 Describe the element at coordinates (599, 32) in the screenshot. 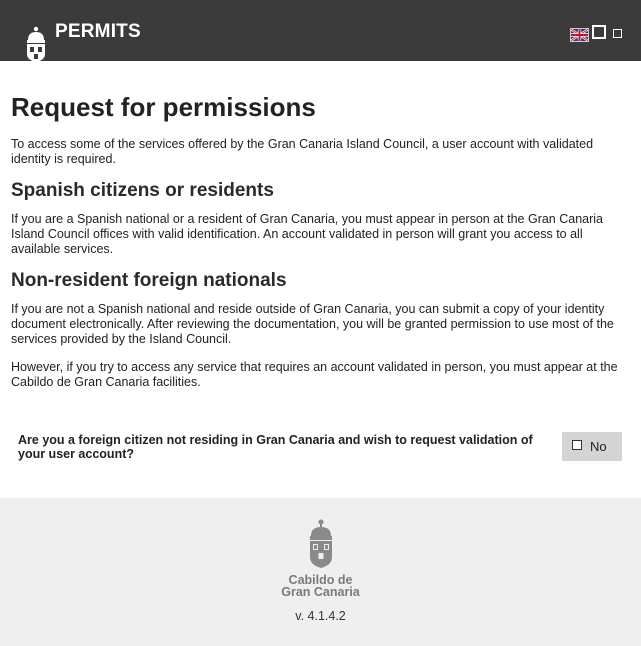

I see `square-outline-icon` at that location.